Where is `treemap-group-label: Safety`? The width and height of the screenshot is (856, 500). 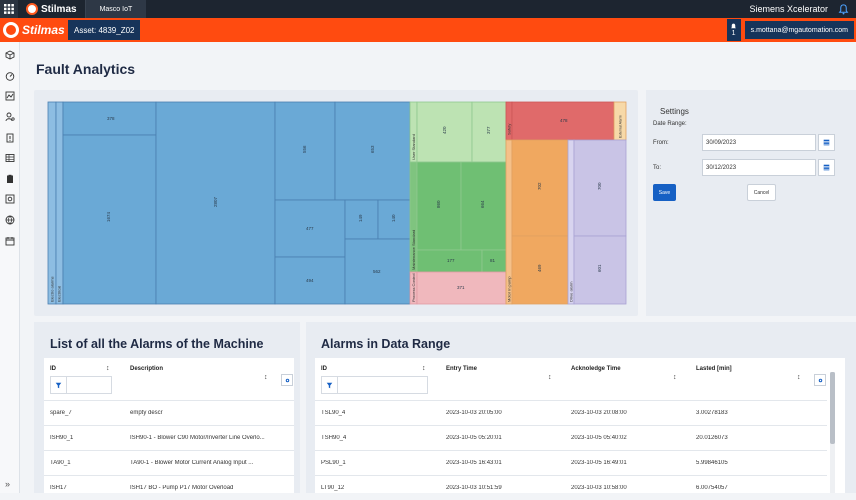 treemap-group-label: Safety is located at coordinates (509, 129).